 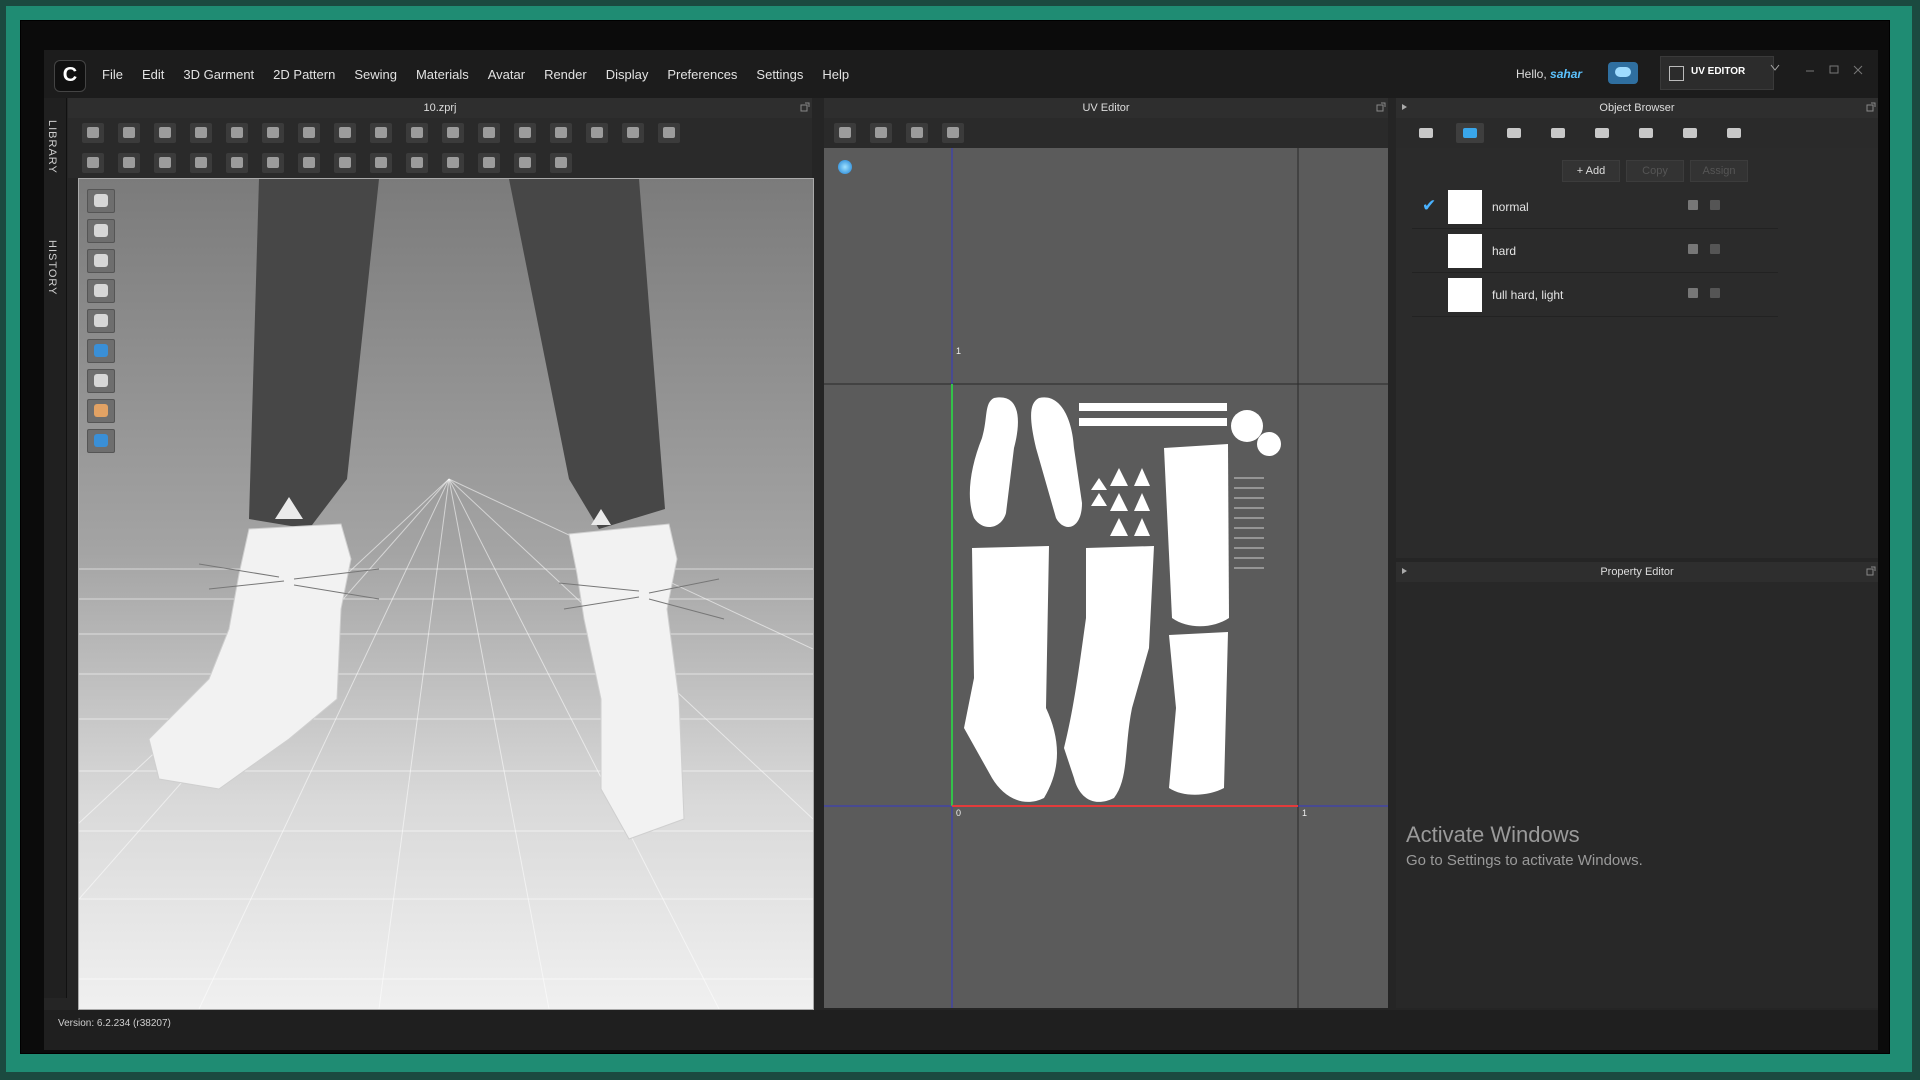 I want to click on uv-toolbar, so click(x=1106, y=133).